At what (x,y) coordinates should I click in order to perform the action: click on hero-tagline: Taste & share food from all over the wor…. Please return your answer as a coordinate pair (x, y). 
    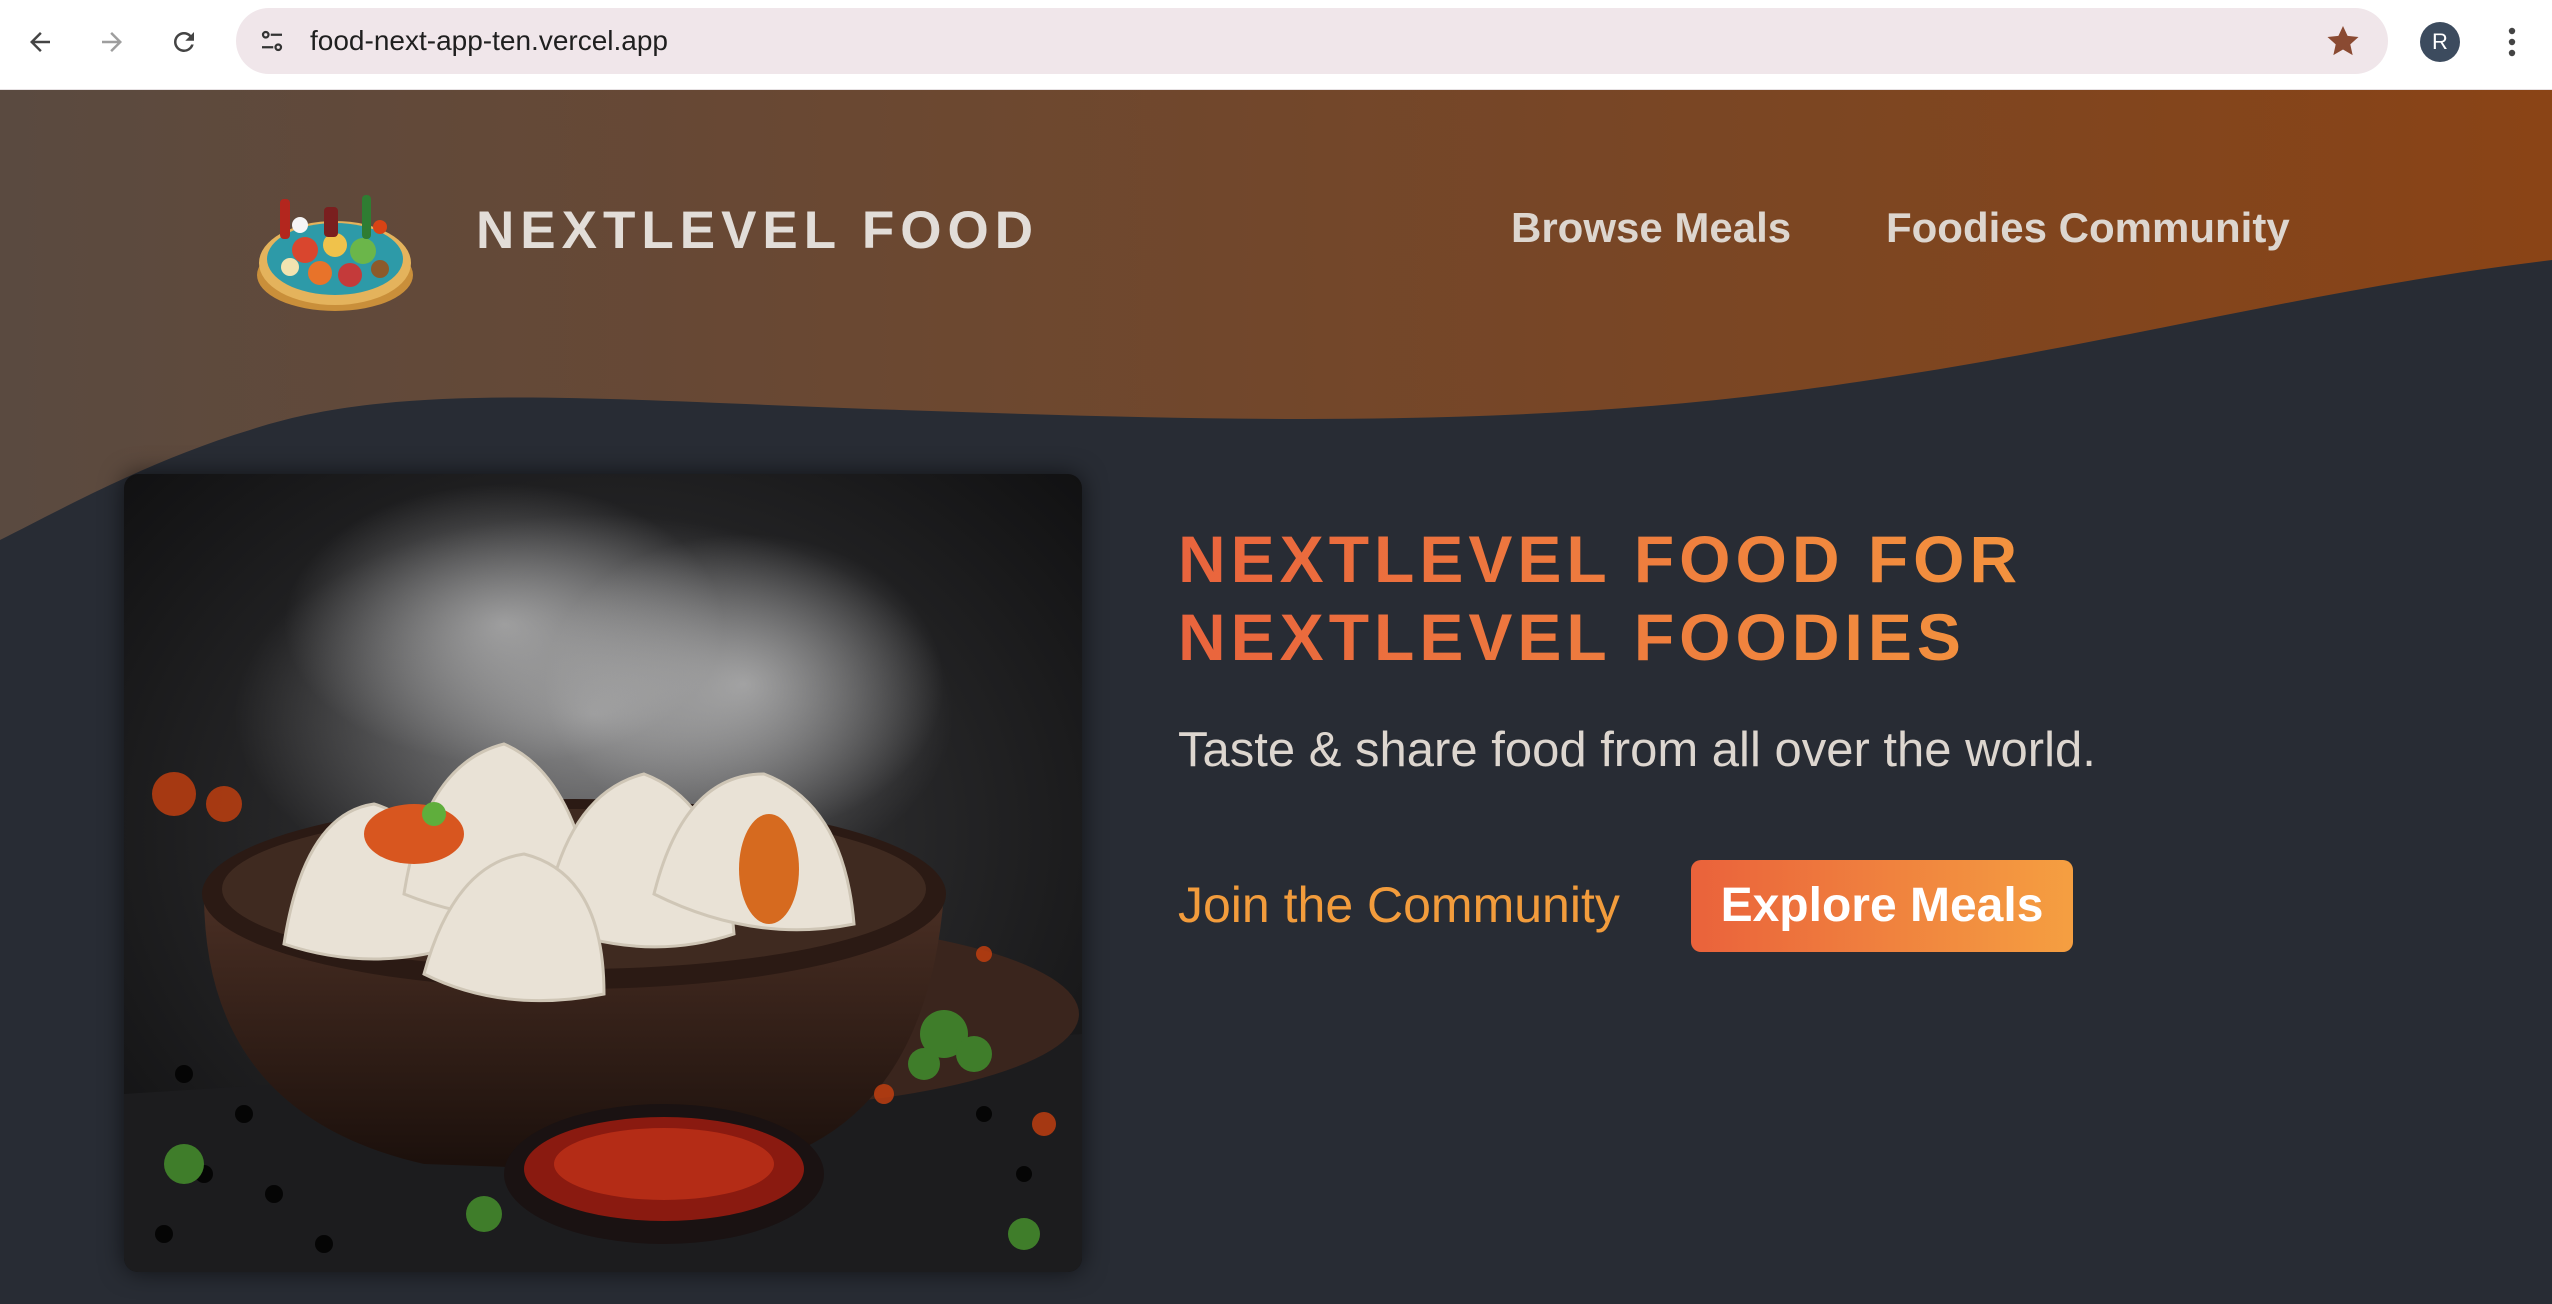
    Looking at the image, I should click on (1637, 750).